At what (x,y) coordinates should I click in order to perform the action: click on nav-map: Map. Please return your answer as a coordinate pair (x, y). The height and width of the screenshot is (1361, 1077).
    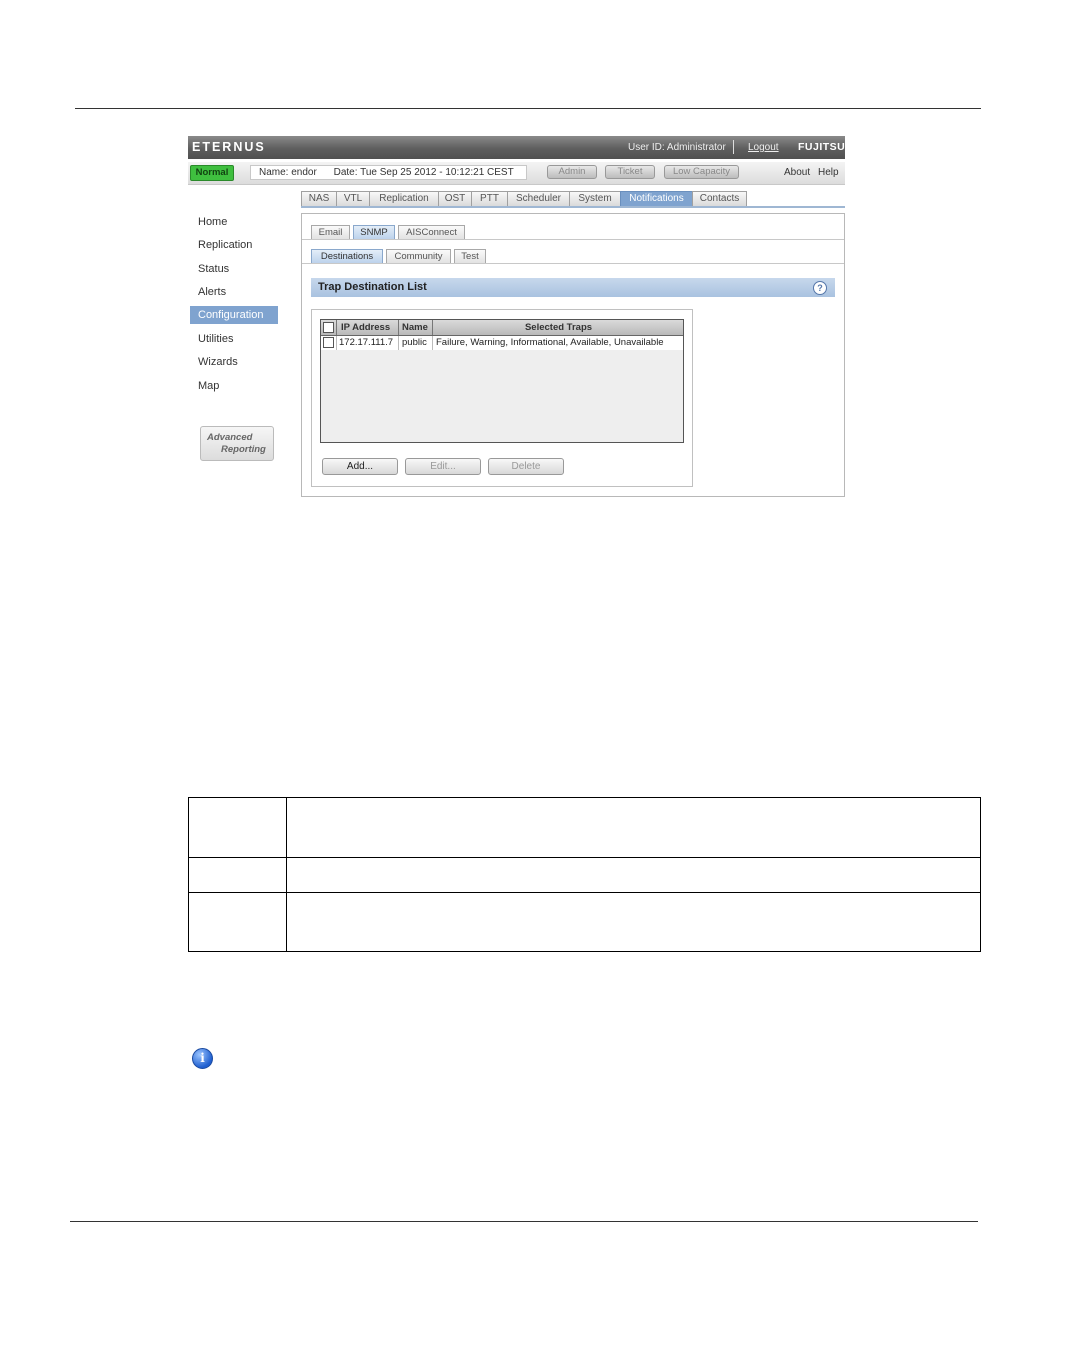
    Looking at the image, I should click on (208, 386).